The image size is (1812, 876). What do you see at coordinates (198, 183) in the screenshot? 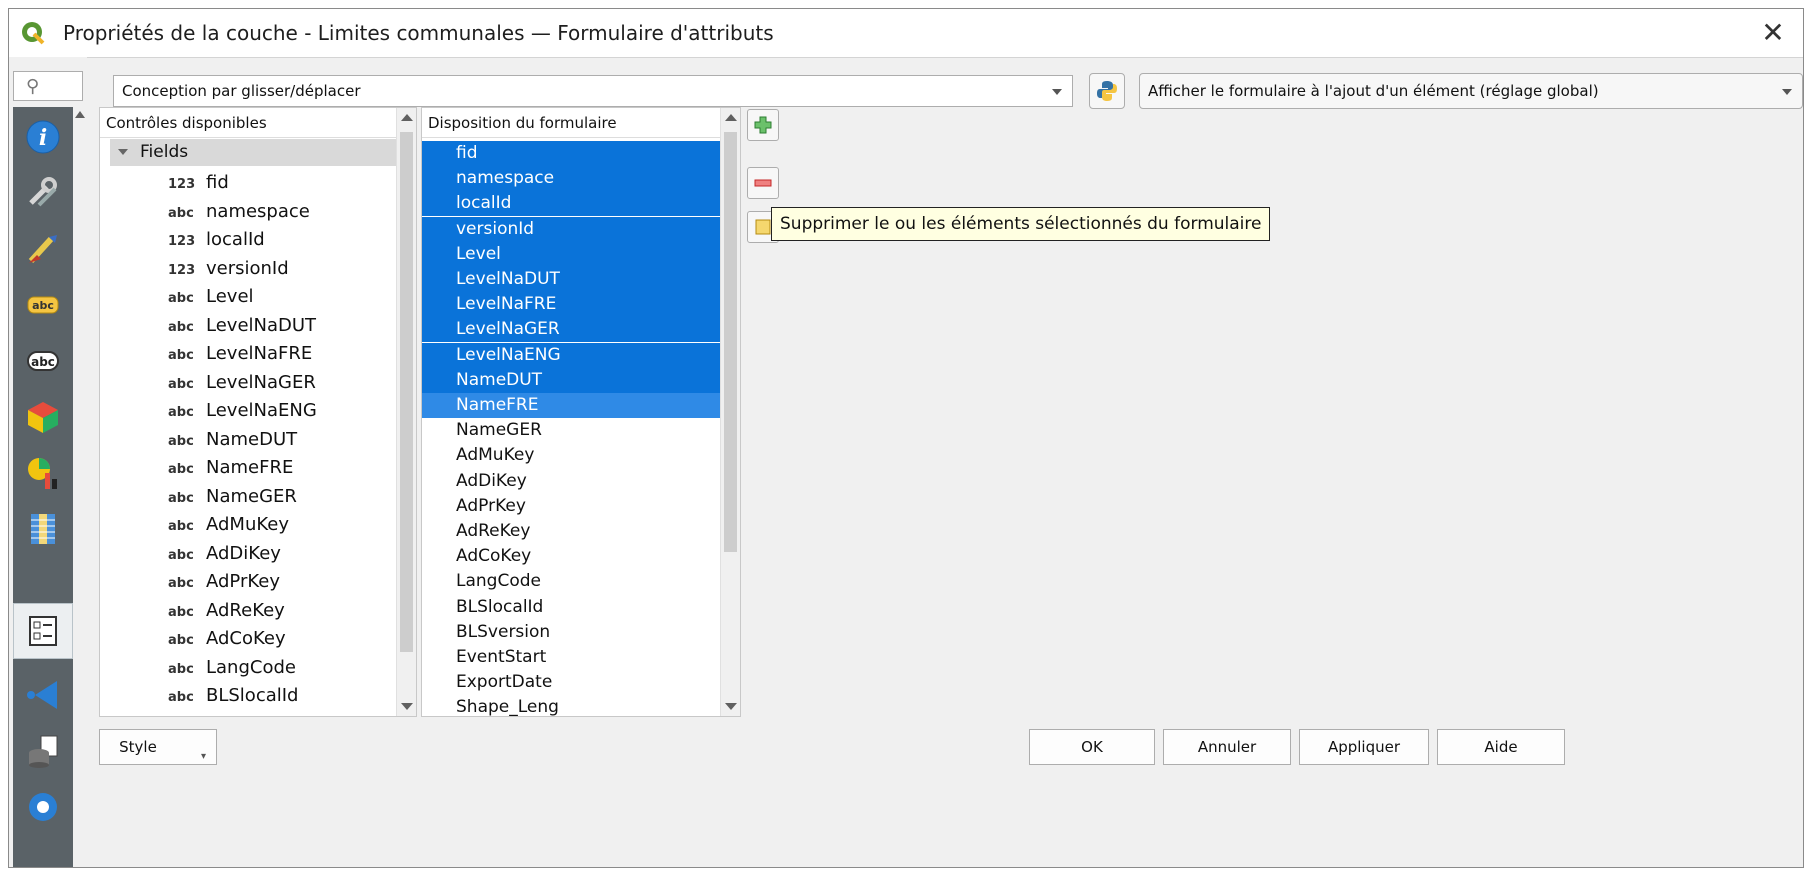
I see `available-field-item: 123 fid` at bounding box center [198, 183].